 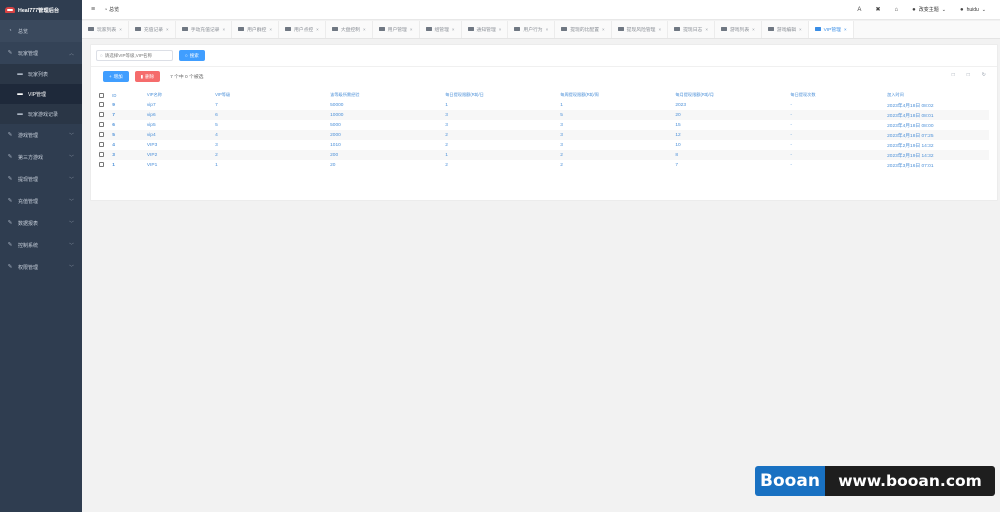 I want to click on sidebar-item-vip-management: ▬ VIP管理, so click(x=41, y=94).